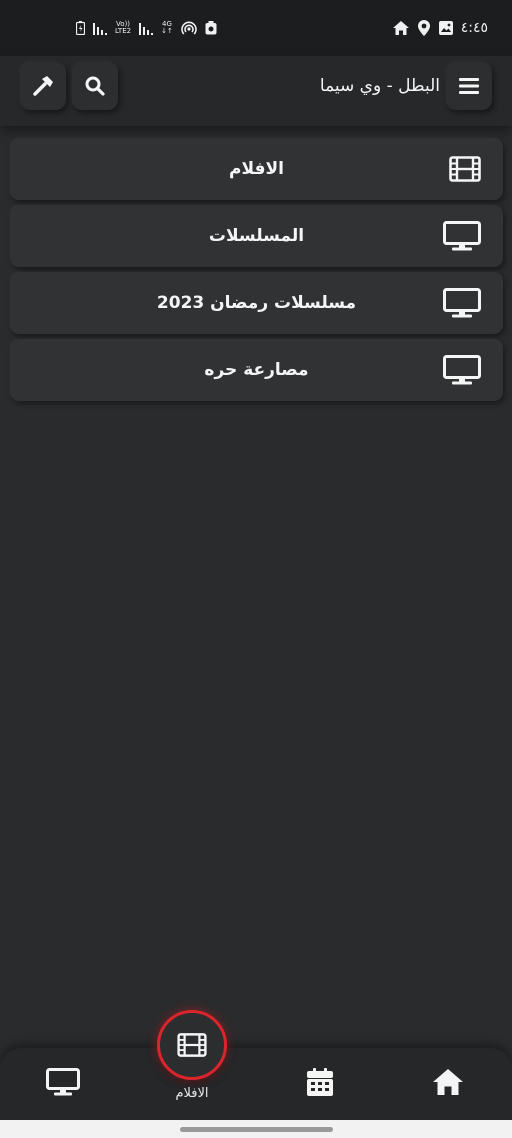 The image size is (512, 1138). What do you see at coordinates (474, 28) in the screenshot?
I see `status-time: ٤:٤٥` at bounding box center [474, 28].